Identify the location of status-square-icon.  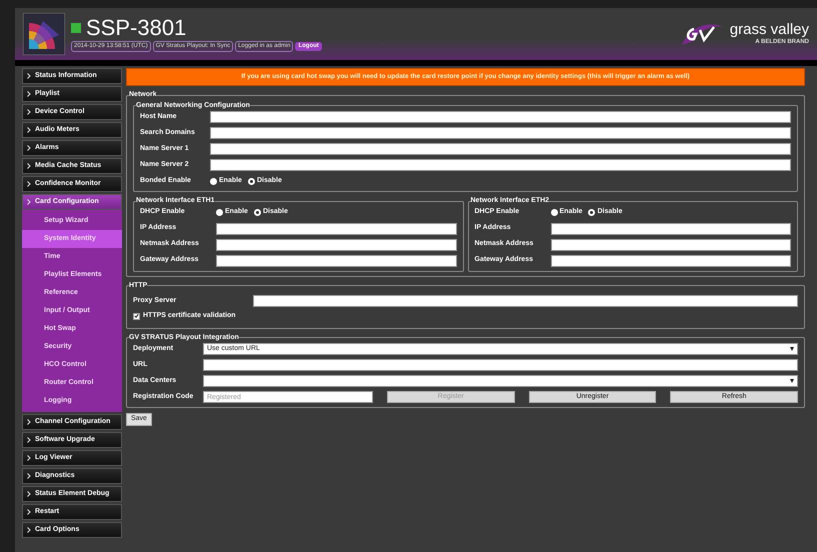
(76, 28).